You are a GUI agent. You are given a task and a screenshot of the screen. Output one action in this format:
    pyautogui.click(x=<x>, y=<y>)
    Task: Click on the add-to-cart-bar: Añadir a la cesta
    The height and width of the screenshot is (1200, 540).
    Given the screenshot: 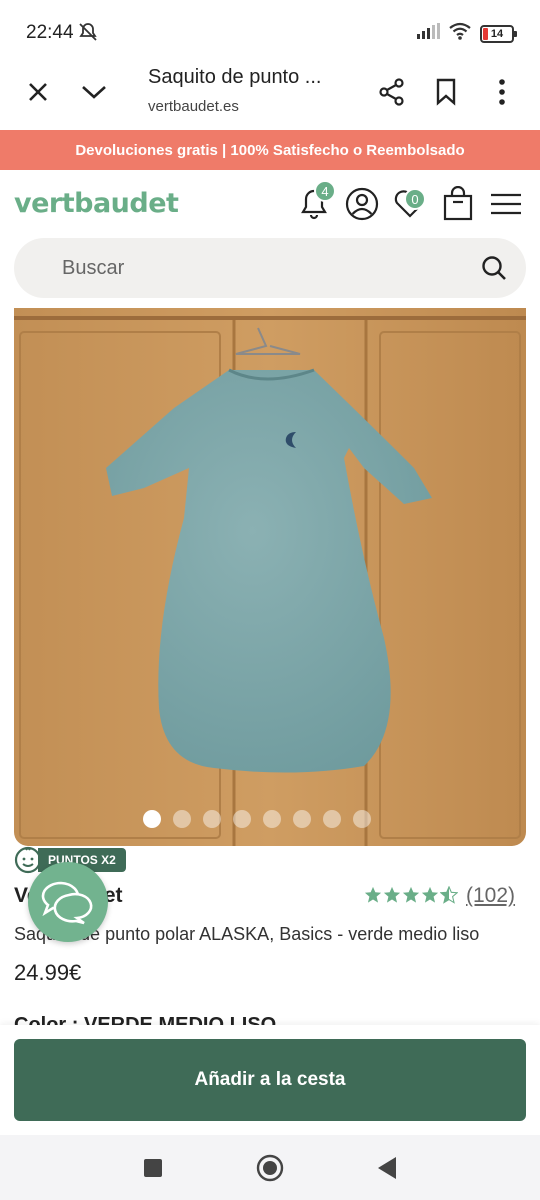 What is the action you would take?
    pyautogui.click(x=270, y=1080)
    